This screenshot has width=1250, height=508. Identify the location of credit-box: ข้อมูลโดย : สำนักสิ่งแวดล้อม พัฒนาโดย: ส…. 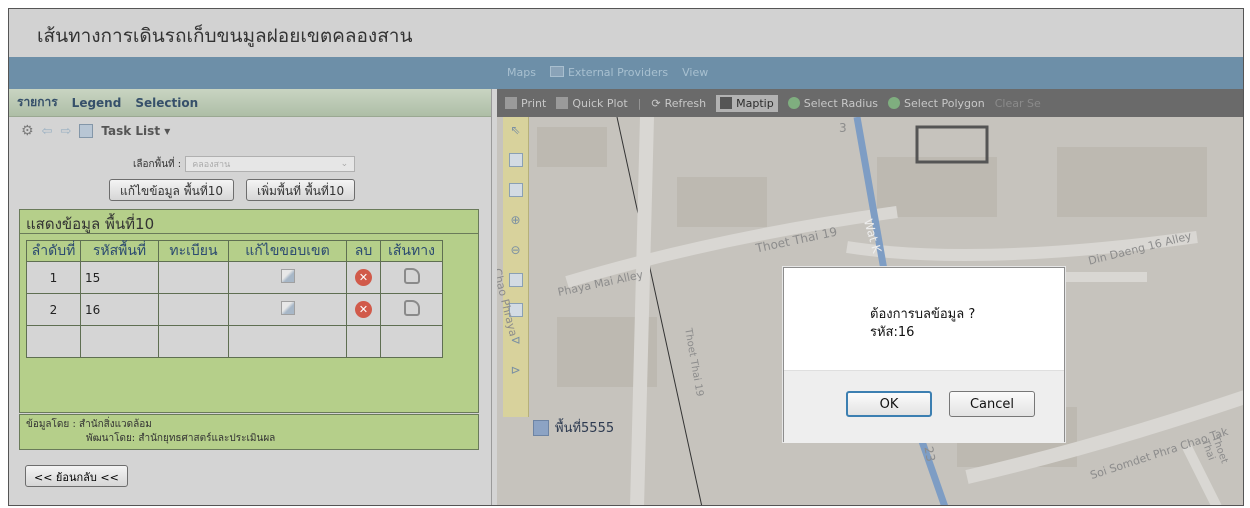
(249, 432).